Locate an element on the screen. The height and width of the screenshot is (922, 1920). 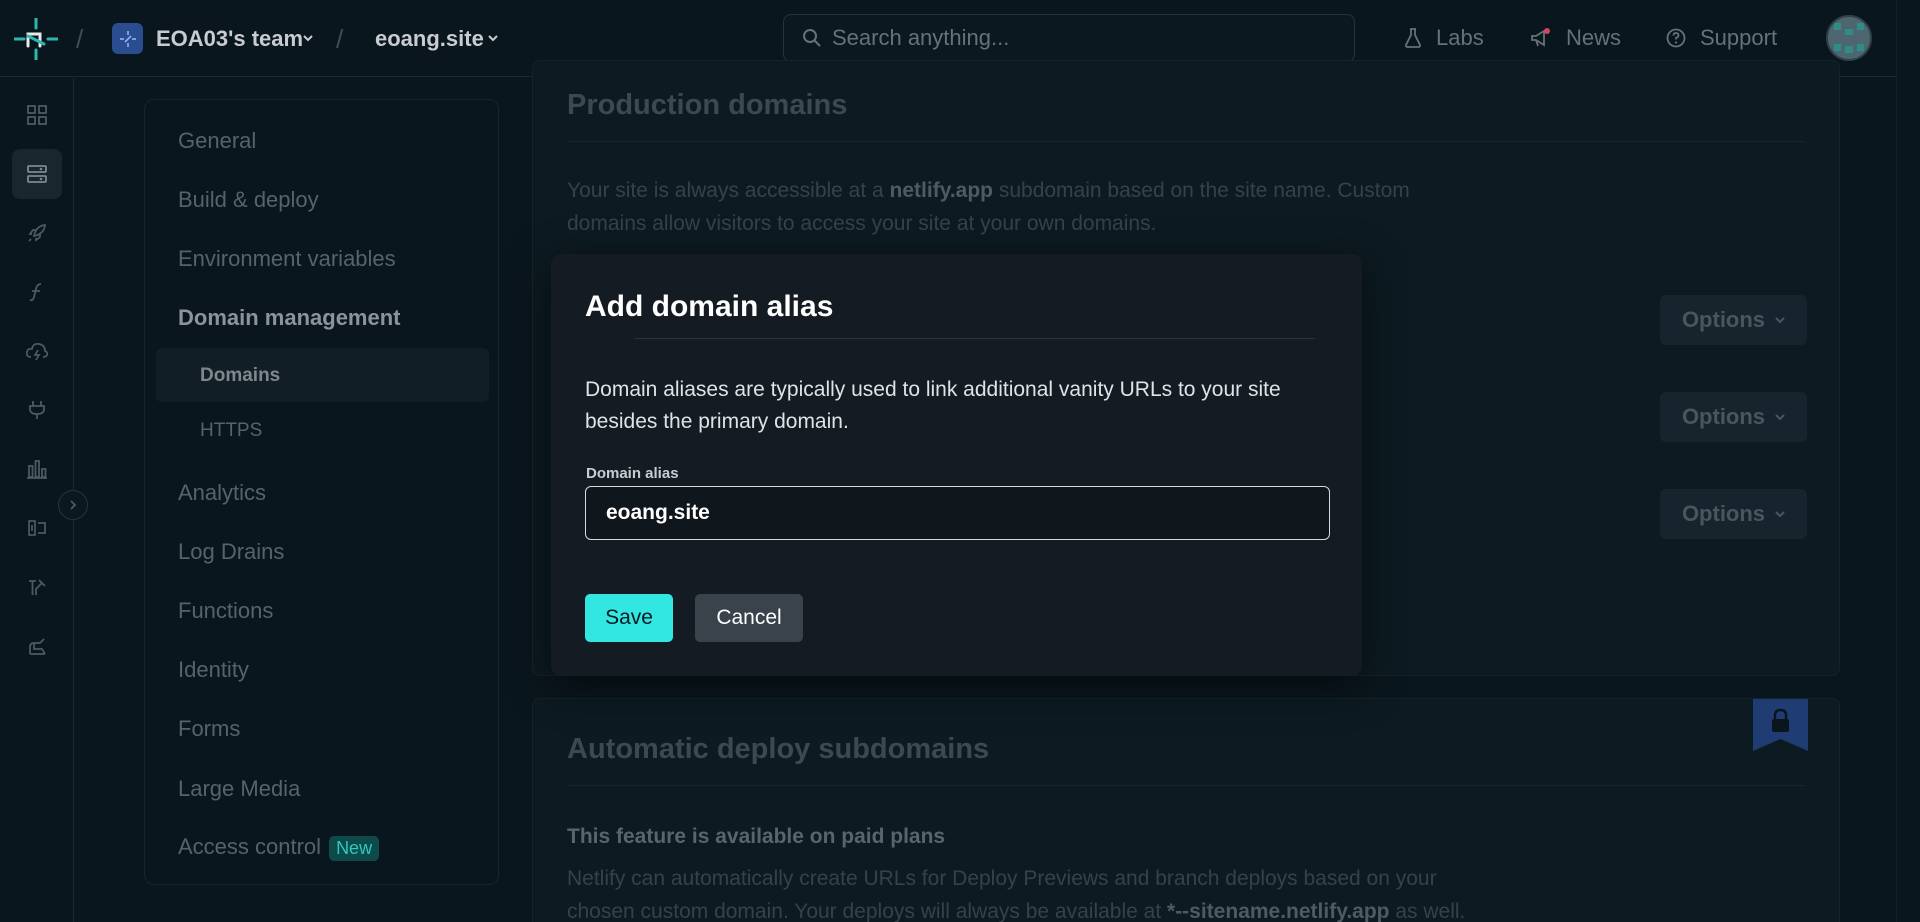
rail-functions is located at coordinates (37, 292).